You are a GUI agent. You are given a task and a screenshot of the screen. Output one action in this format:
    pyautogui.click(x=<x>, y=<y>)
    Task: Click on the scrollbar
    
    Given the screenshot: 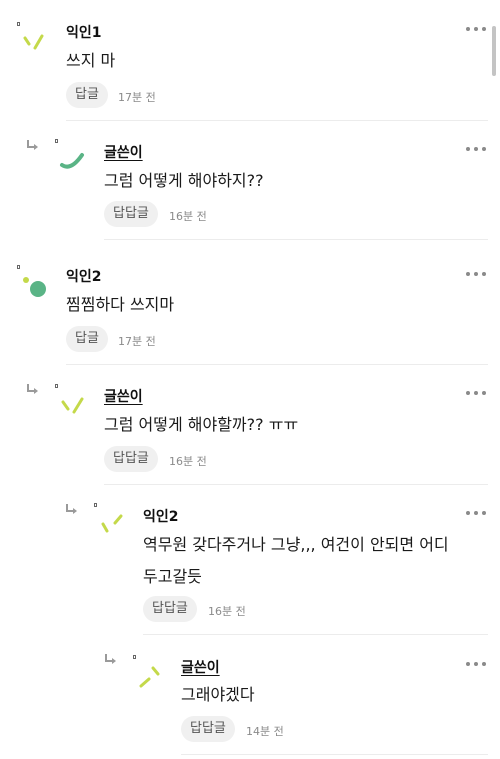 What is the action you would take?
    pyautogui.click(x=494, y=51)
    